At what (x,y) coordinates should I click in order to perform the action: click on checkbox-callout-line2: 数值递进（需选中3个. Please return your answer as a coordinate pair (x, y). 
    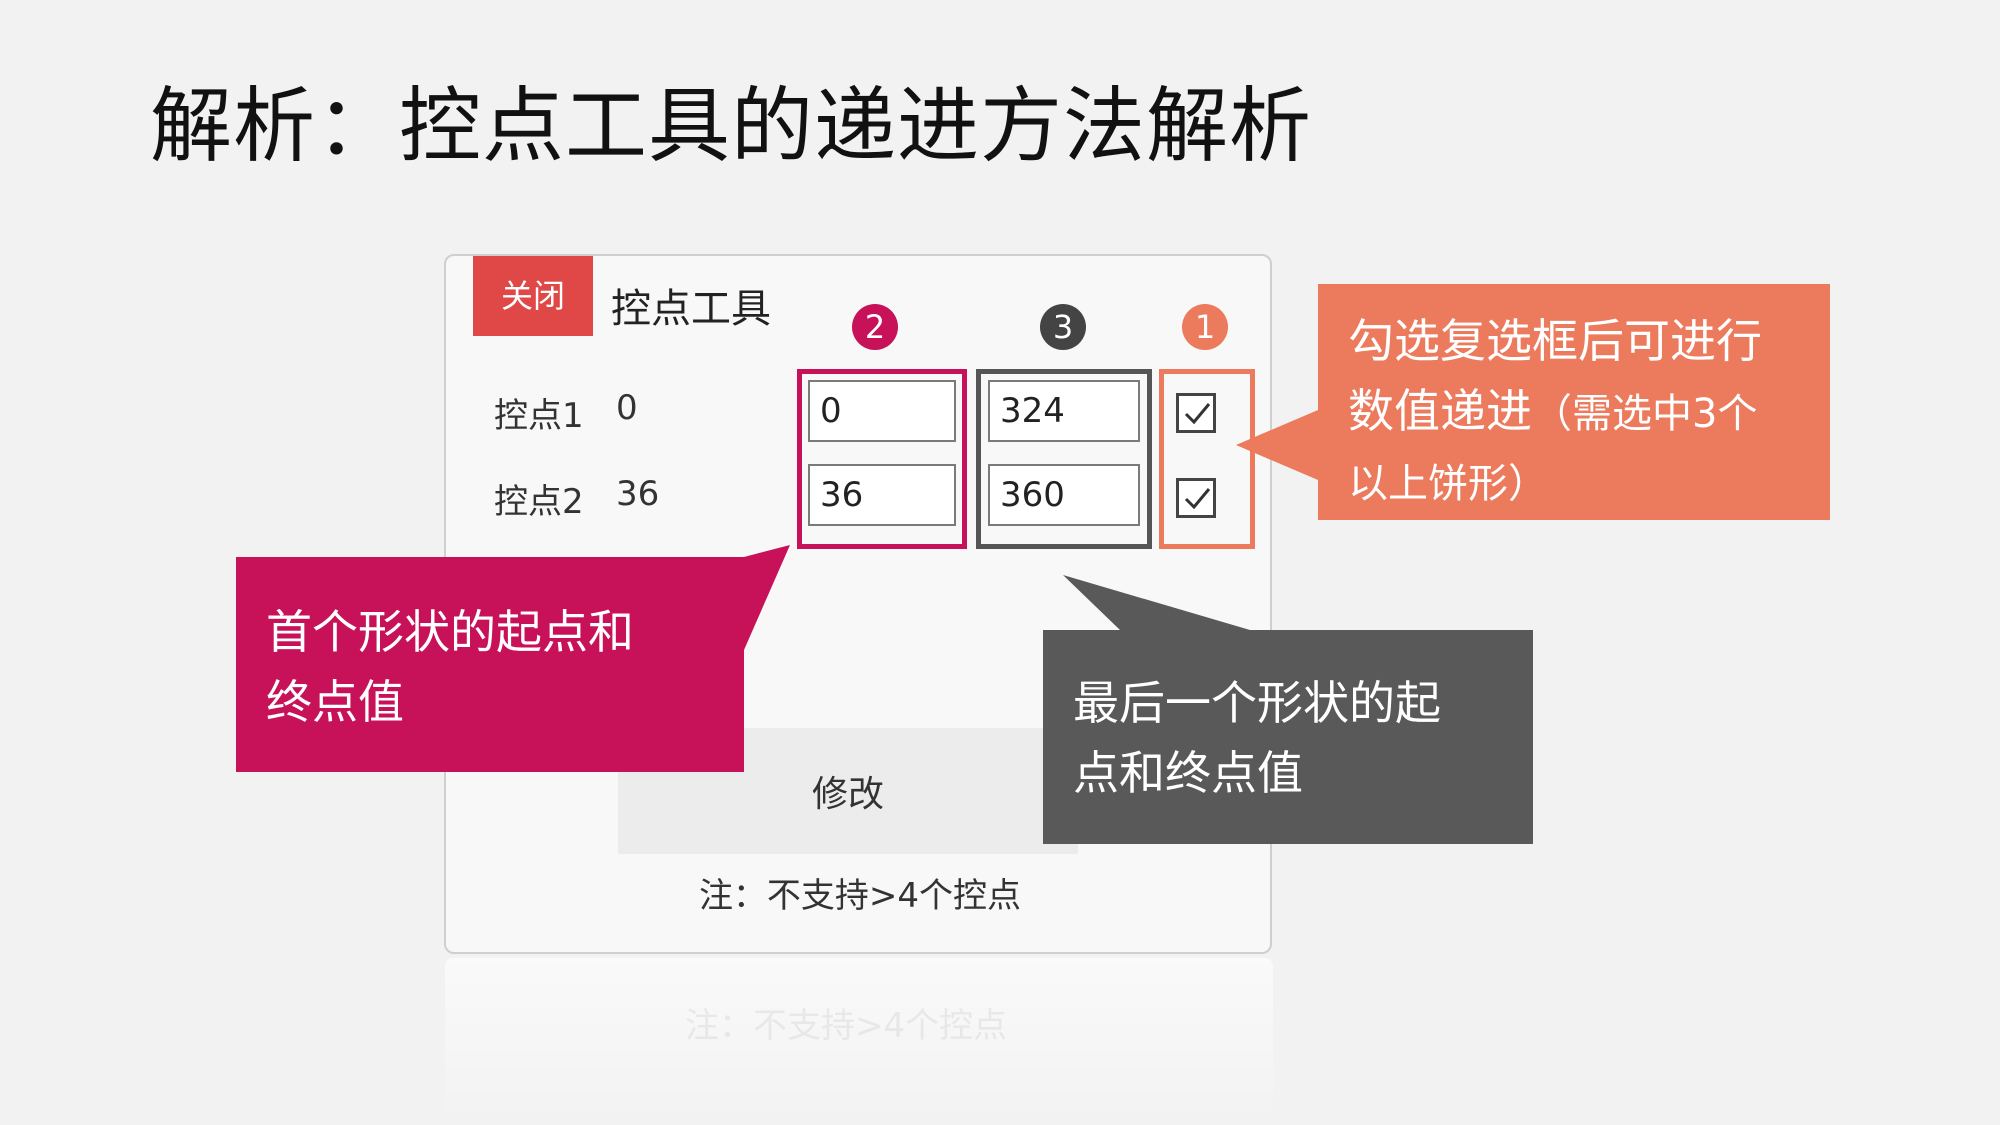
    Looking at the image, I should click on (1574, 412).